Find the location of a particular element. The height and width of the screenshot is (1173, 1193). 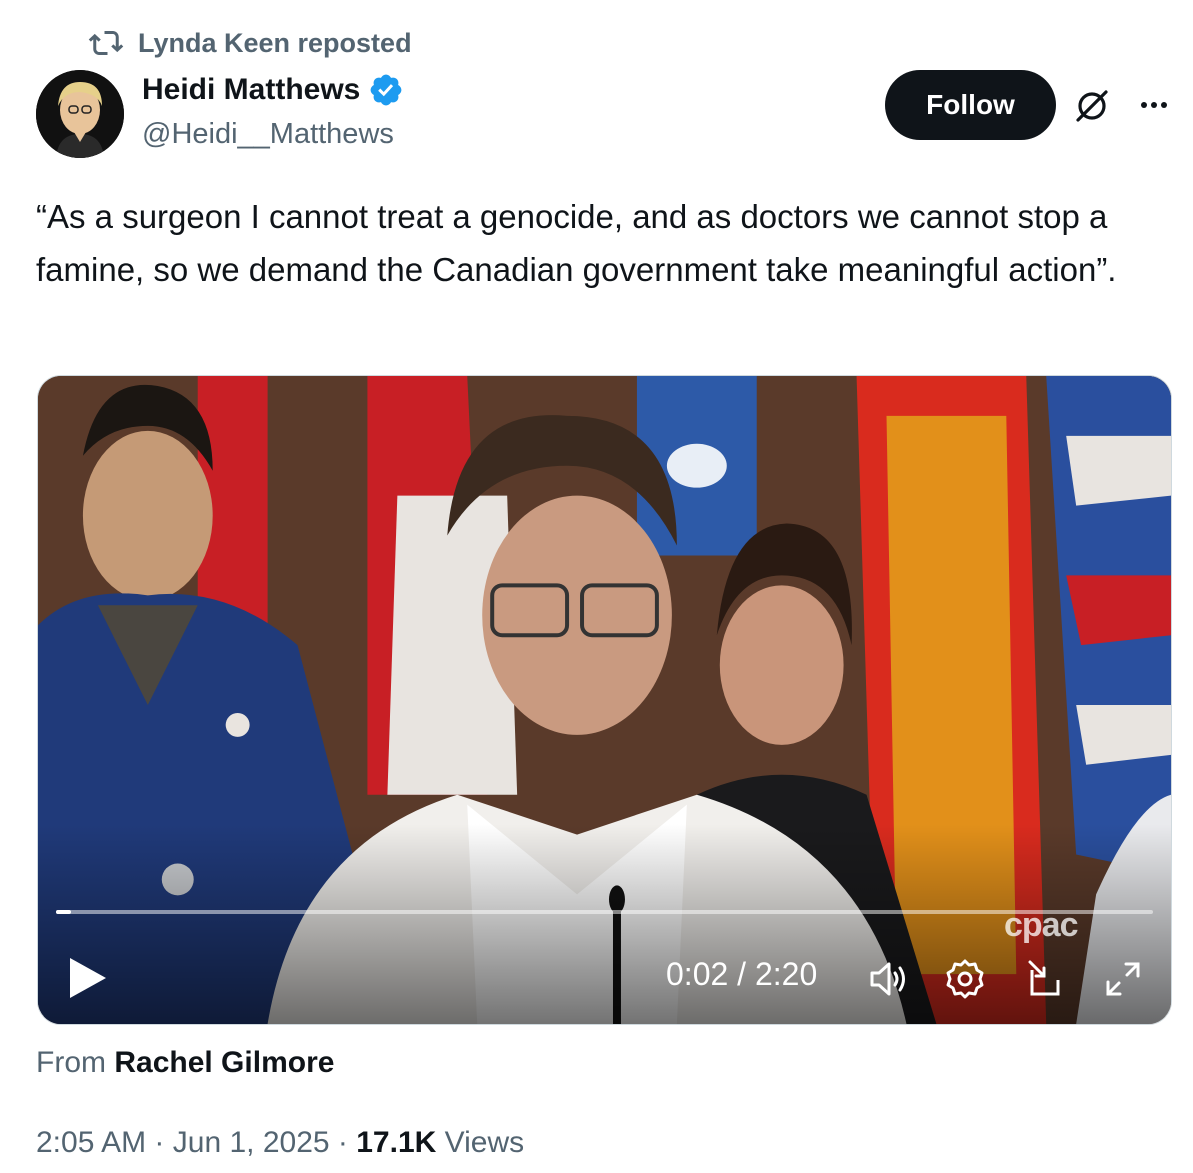

author-handle: @Heidi__Matthews is located at coordinates (268, 134).